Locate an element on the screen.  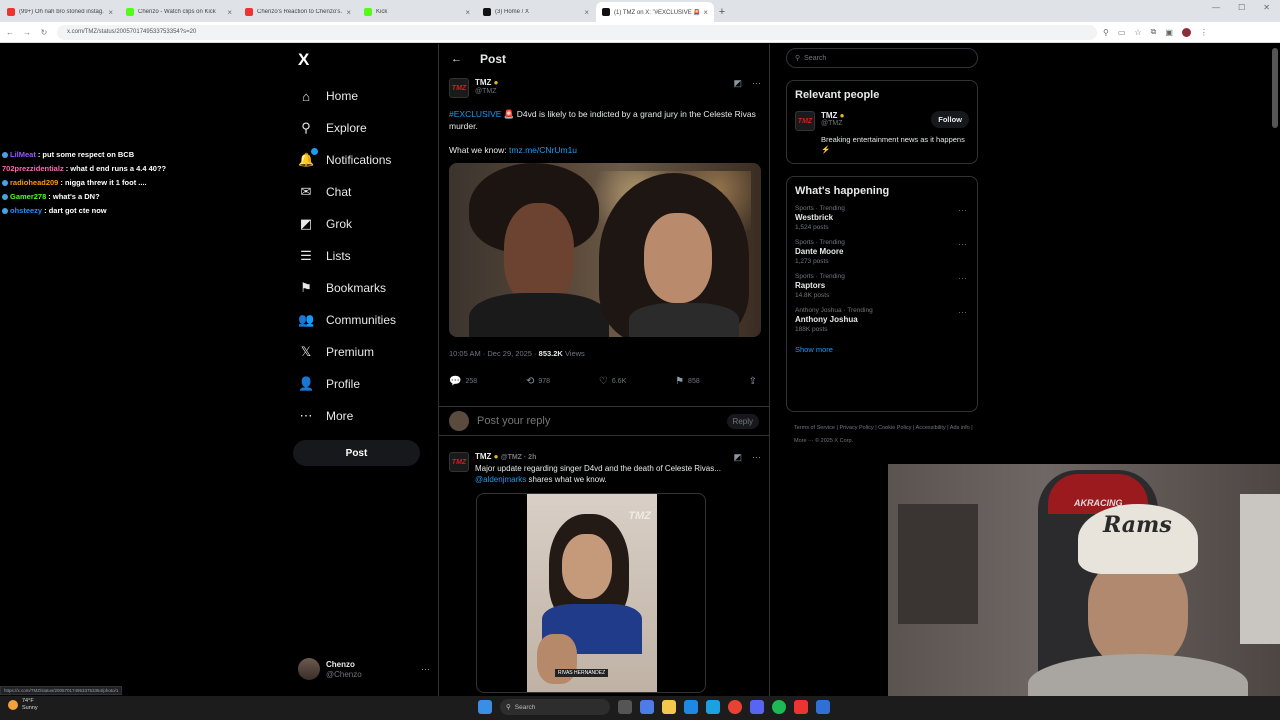
extensions-icon: ⧉ is located at coordinates (1154, 32).